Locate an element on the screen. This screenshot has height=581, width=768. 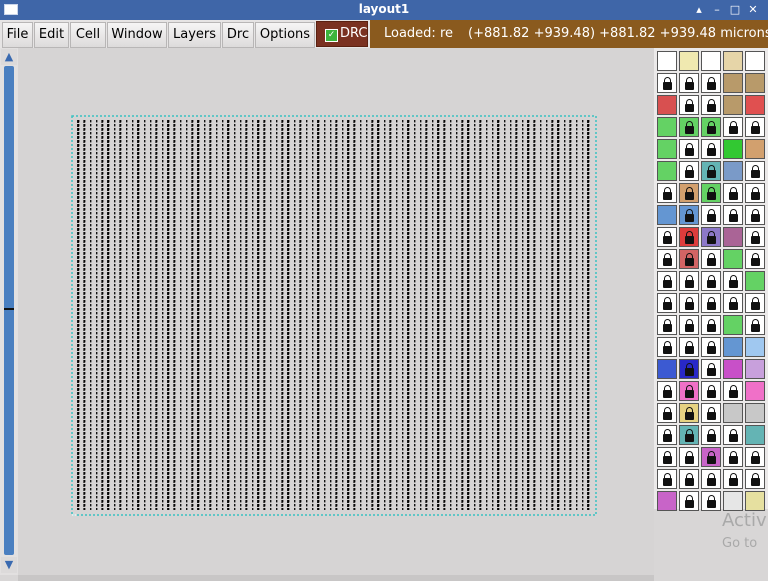
minimize-button: – is located at coordinates (717, 10).